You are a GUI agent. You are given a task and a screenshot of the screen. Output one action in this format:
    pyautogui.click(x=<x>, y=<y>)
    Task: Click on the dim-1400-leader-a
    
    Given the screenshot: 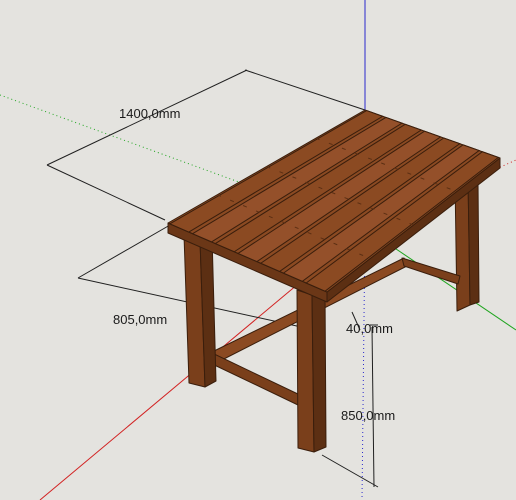 What is the action you would take?
    pyautogui.click(x=305, y=90)
    